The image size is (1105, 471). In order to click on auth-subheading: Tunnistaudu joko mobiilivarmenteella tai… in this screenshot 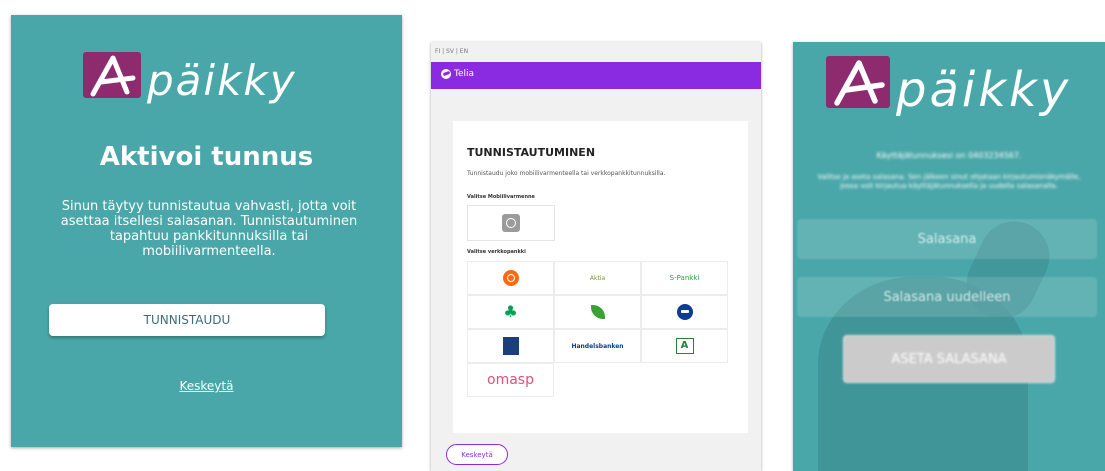, I will do `click(566, 173)`.